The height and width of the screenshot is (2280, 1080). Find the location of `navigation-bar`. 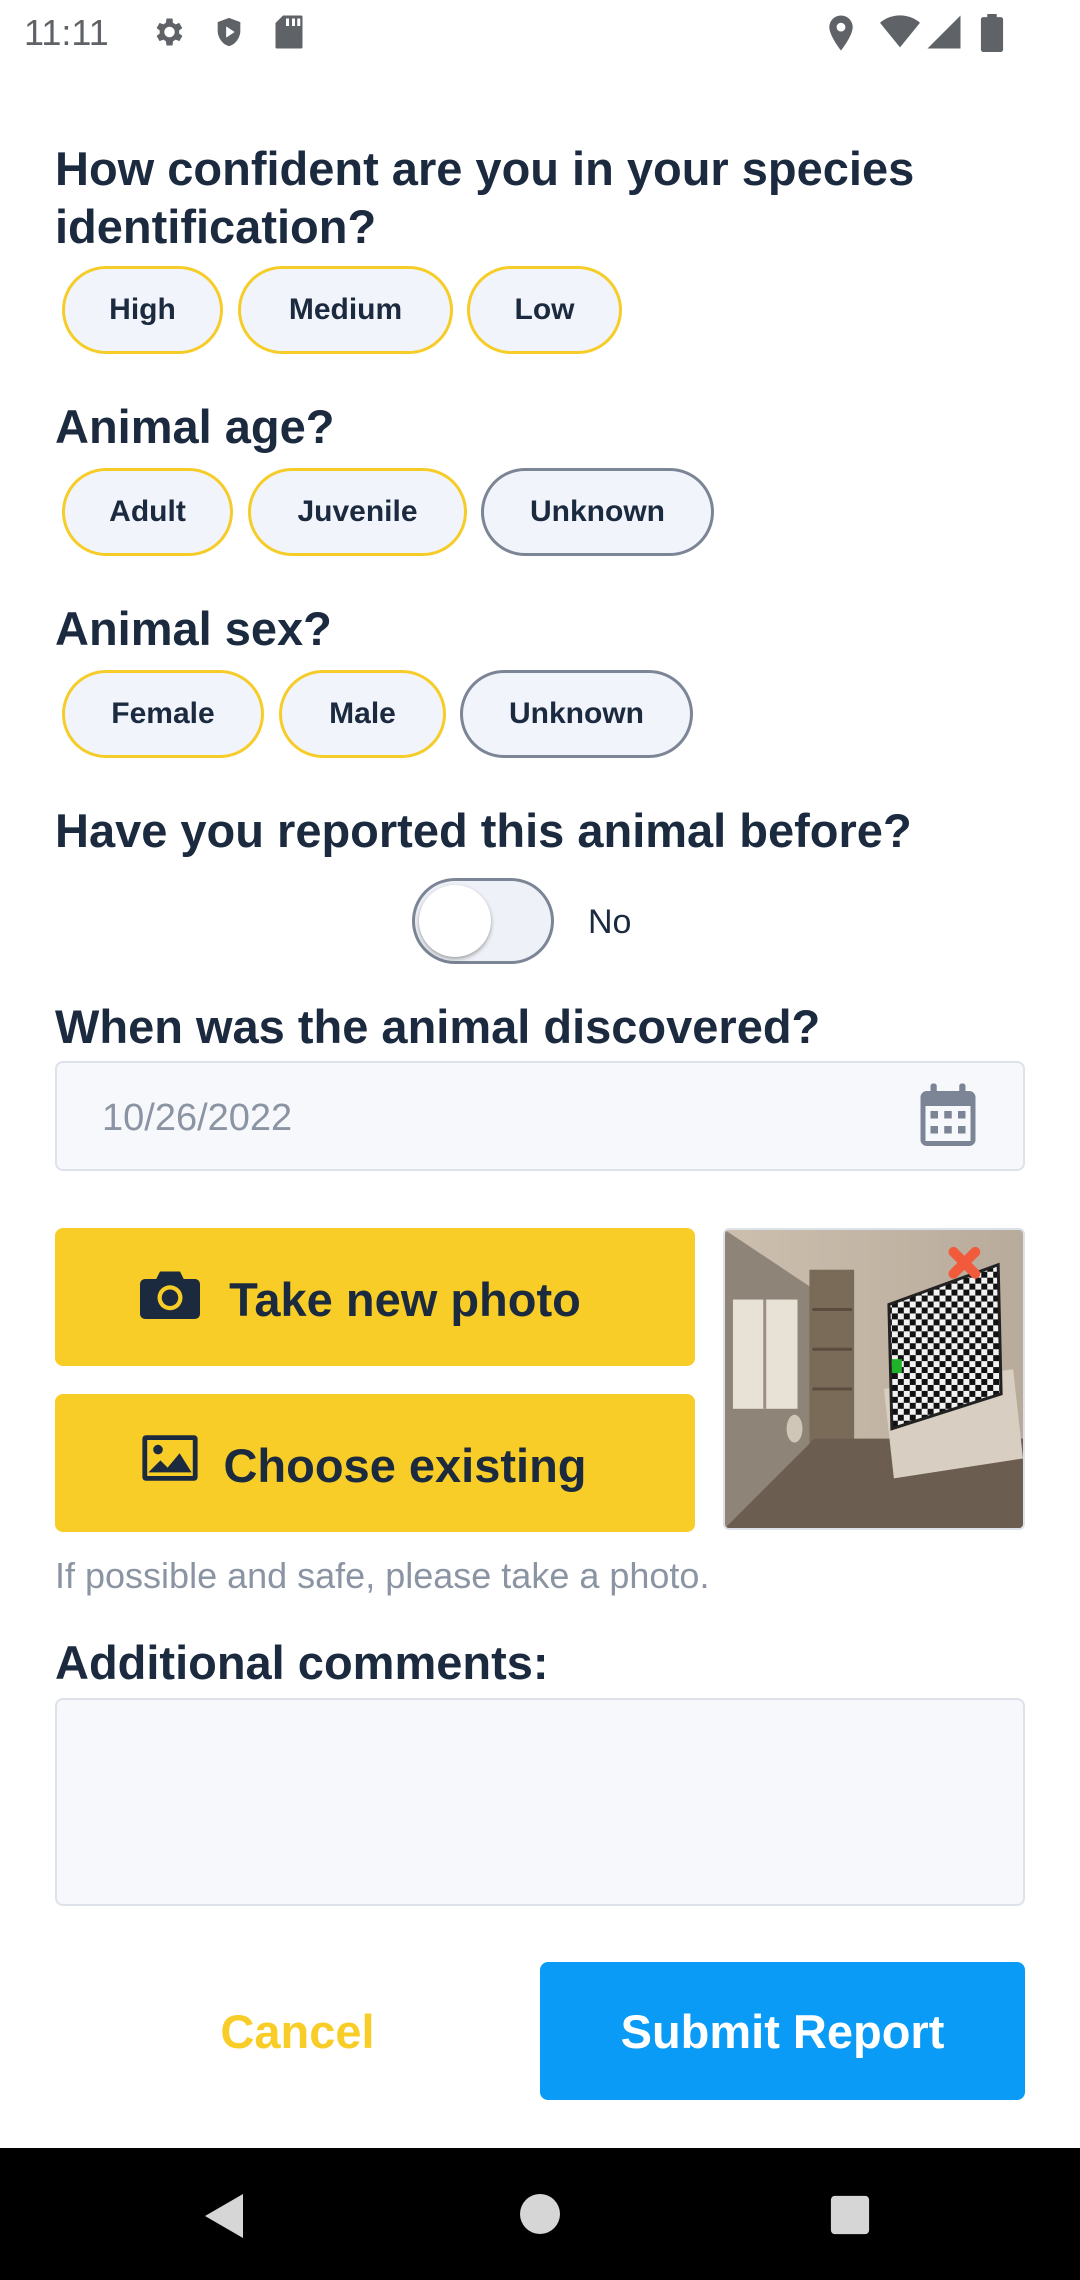

navigation-bar is located at coordinates (540, 2214).